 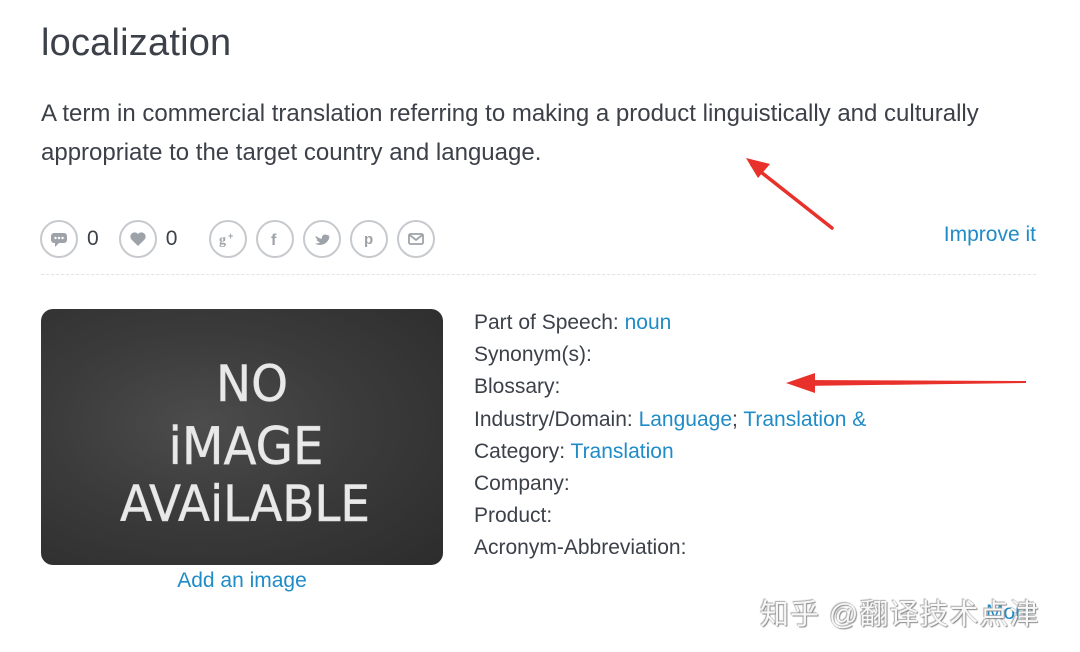 I want to click on blossary-label: Blossary:, so click(x=517, y=387).